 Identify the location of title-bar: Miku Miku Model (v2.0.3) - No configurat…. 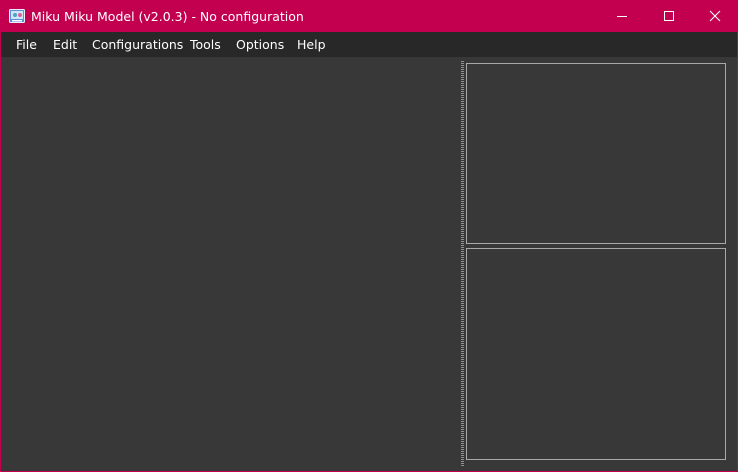
(369, 16).